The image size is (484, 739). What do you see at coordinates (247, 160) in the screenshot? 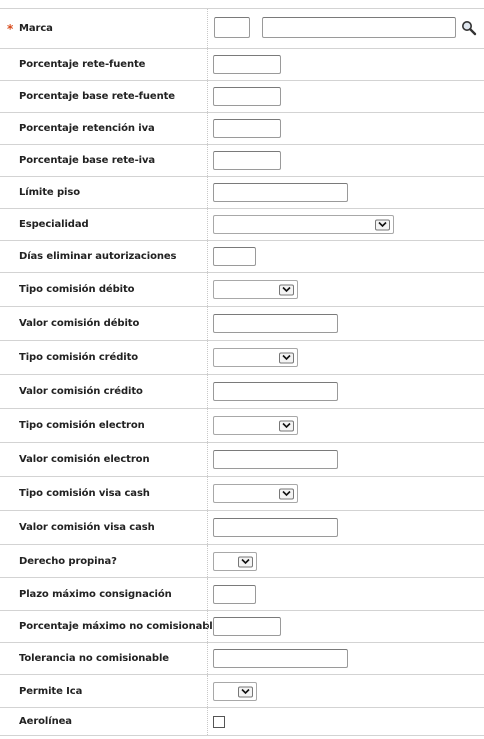
I see `porcentaje-base-rete-iva-input` at bounding box center [247, 160].